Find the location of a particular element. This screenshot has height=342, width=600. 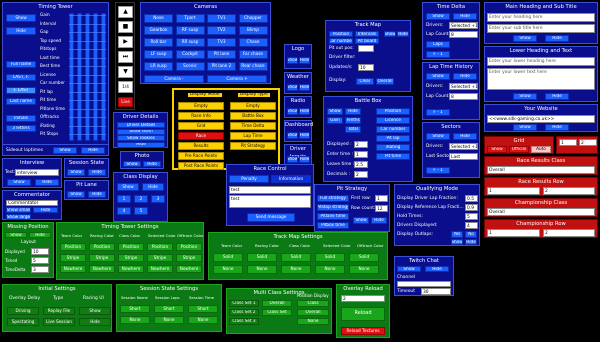

timing-column-option: Gap is located at coordinates (44, 31).